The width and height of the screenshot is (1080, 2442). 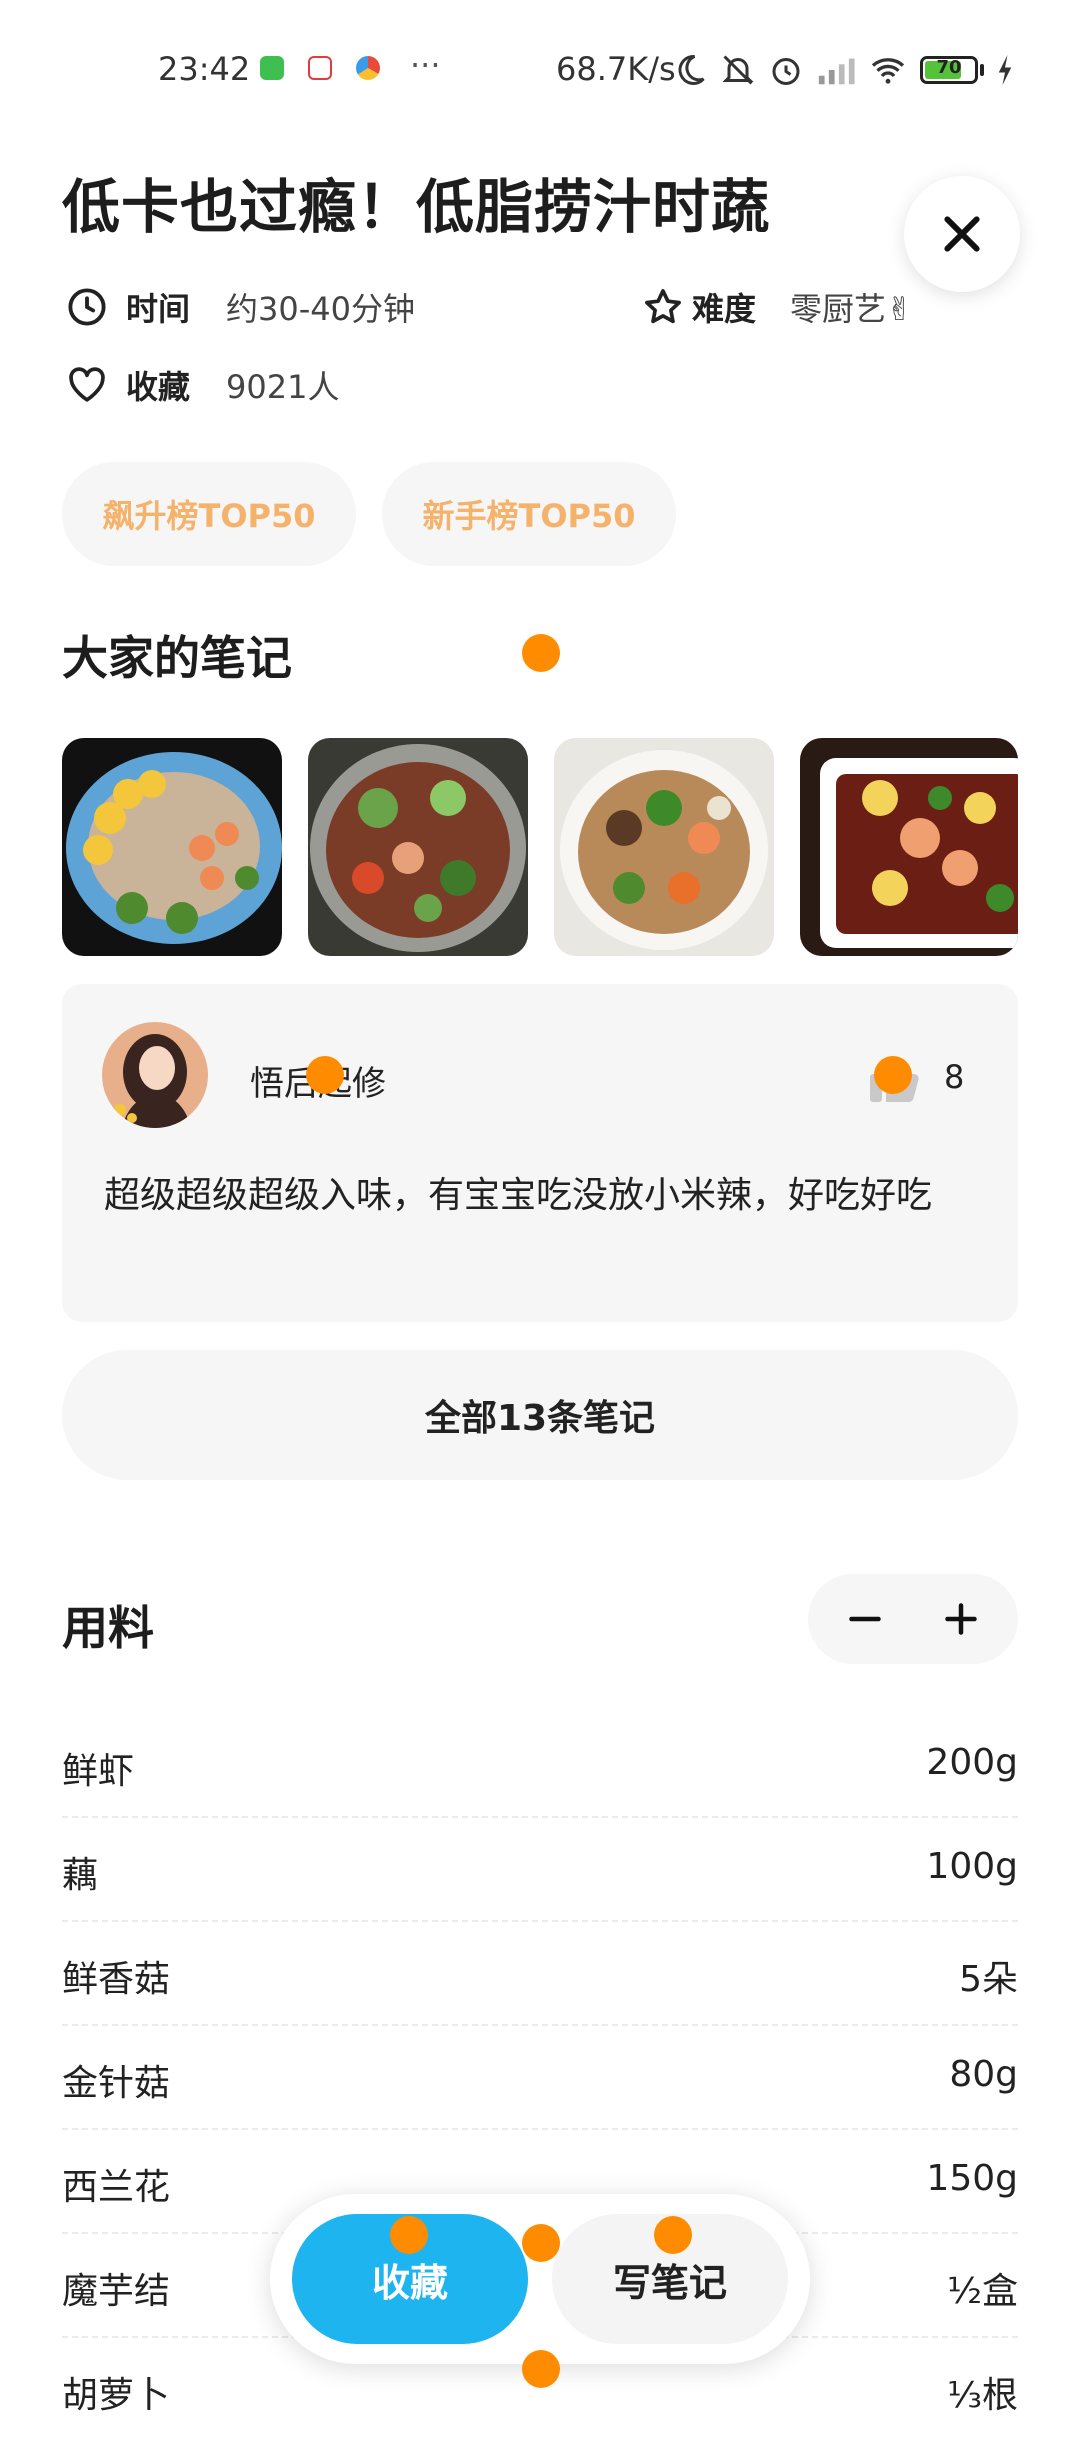 What do you see at coordinates (116, 2291) in the screenshot?
I see `ingredient-name: 魔芋结` at bounding box center [116, 2291].